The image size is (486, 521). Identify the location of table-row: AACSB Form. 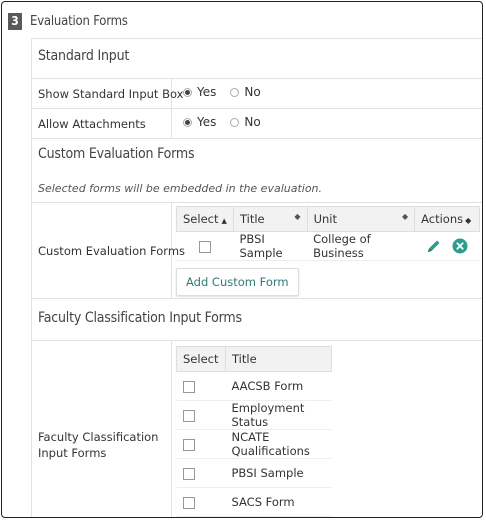
(254, 386).